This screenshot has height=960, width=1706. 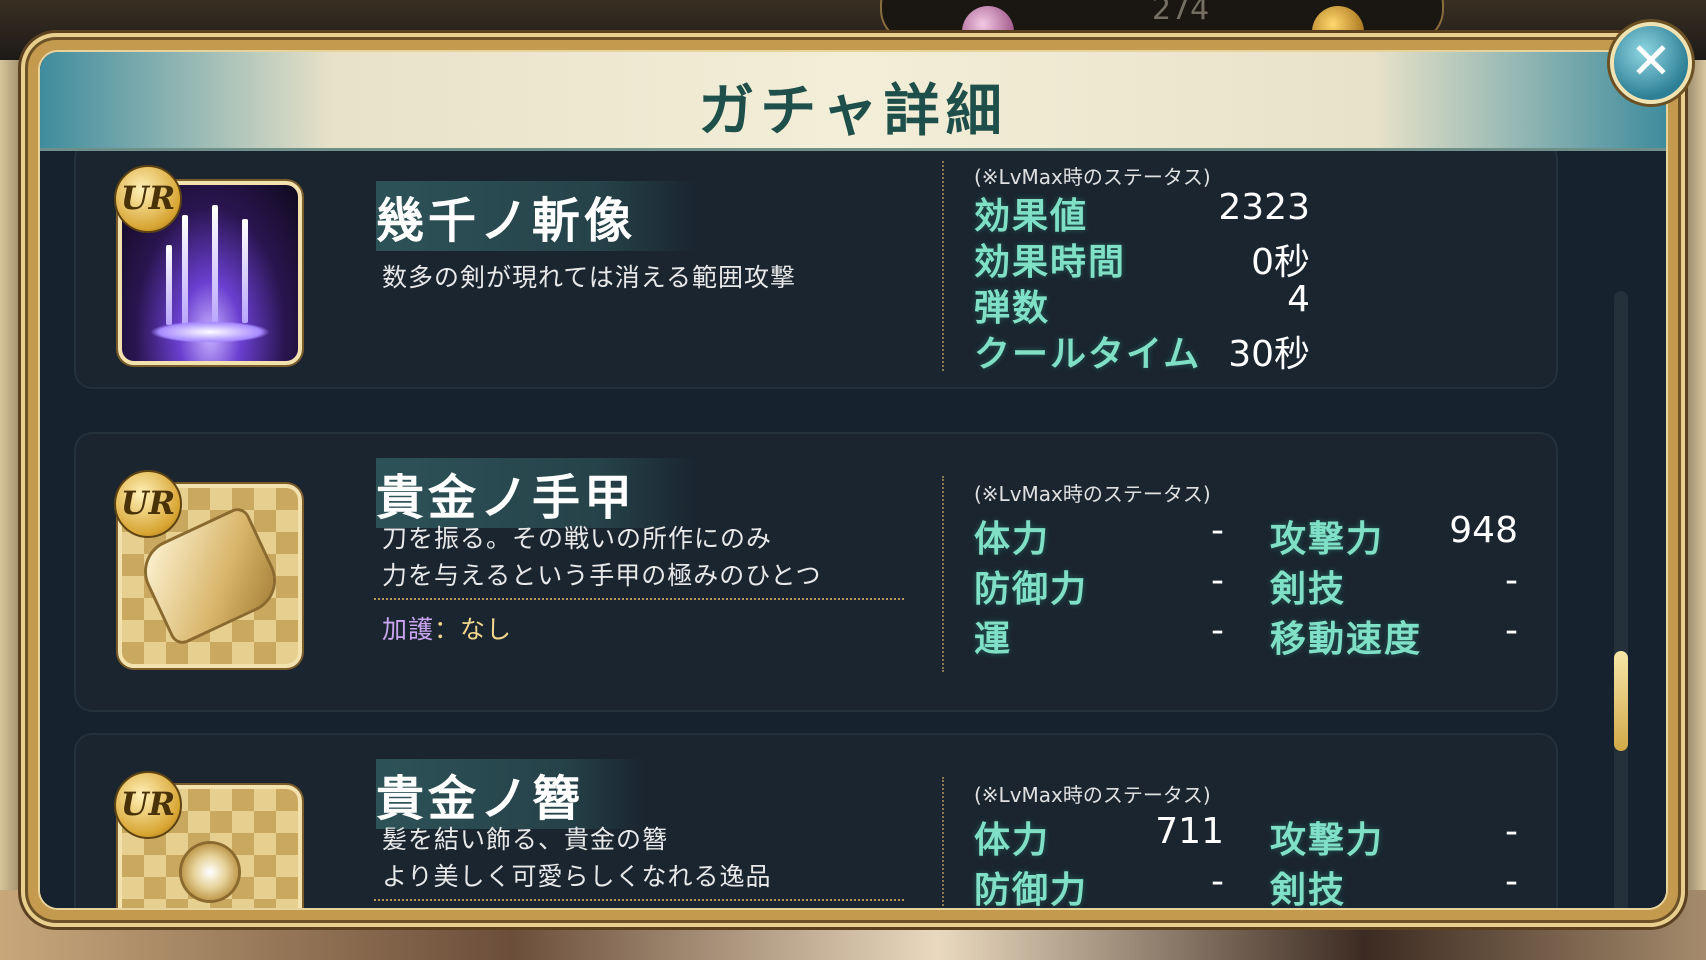 I want to click on stat-label: 運, so click(x=993, y=639).